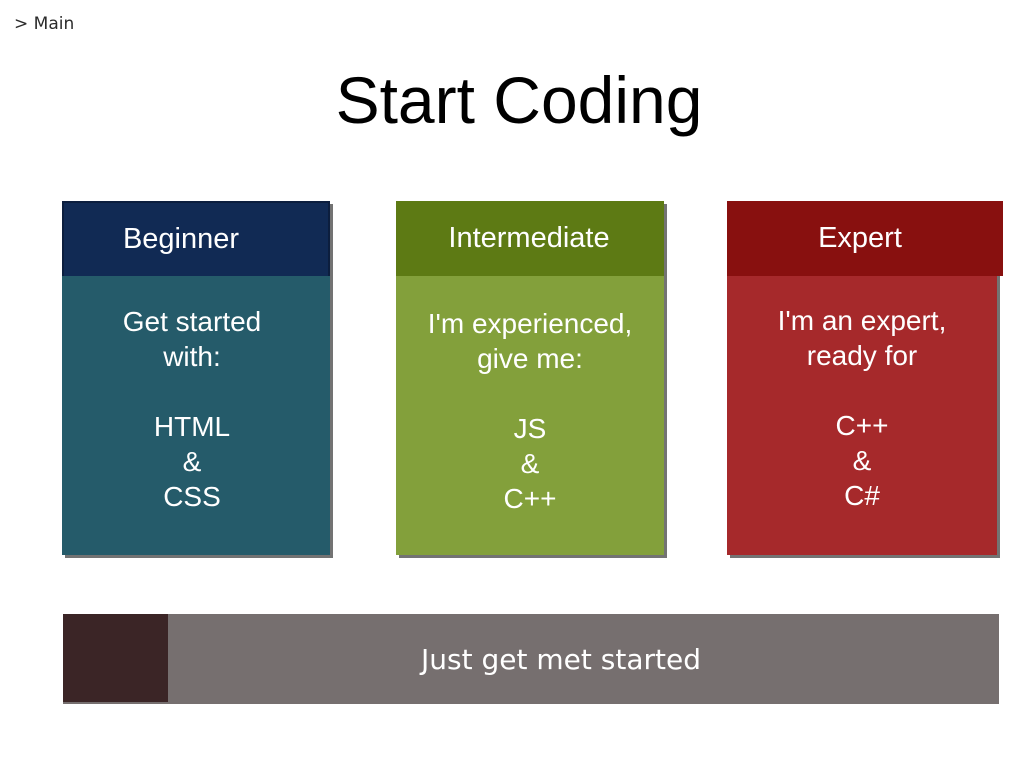 The width and height of the screenshot is (1024, 768). Describe the element at coordinates (862, 460) in the screenshot. I see `card-expert-joiner: &` at that location.